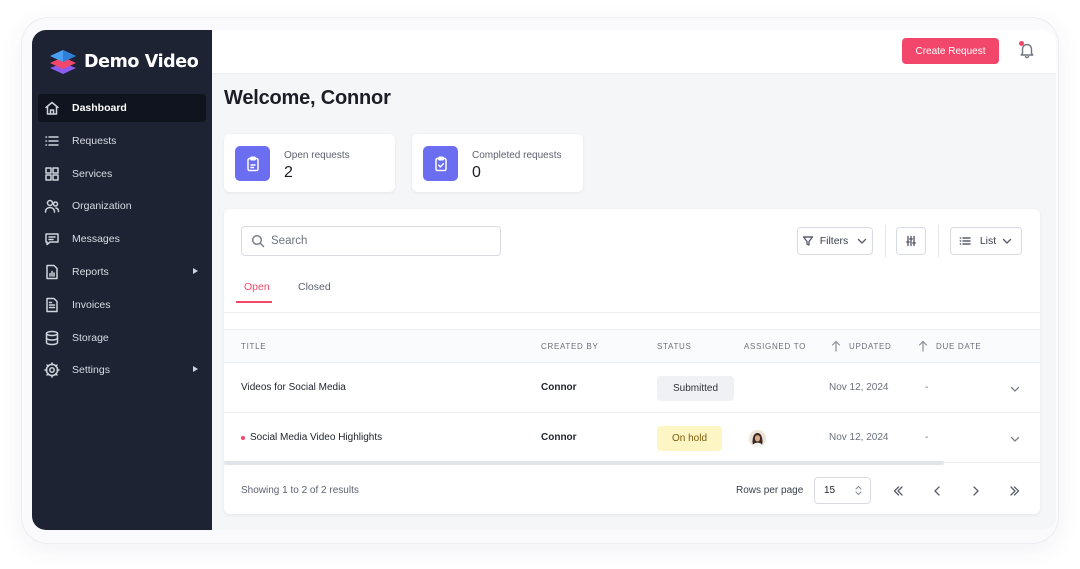 The height and width of the screenshot is (569, 1080). What do you see at coordinates (517, 155) in the screenshot?
I see `stat-label: Completed requests` at bounding box center [517, 155].